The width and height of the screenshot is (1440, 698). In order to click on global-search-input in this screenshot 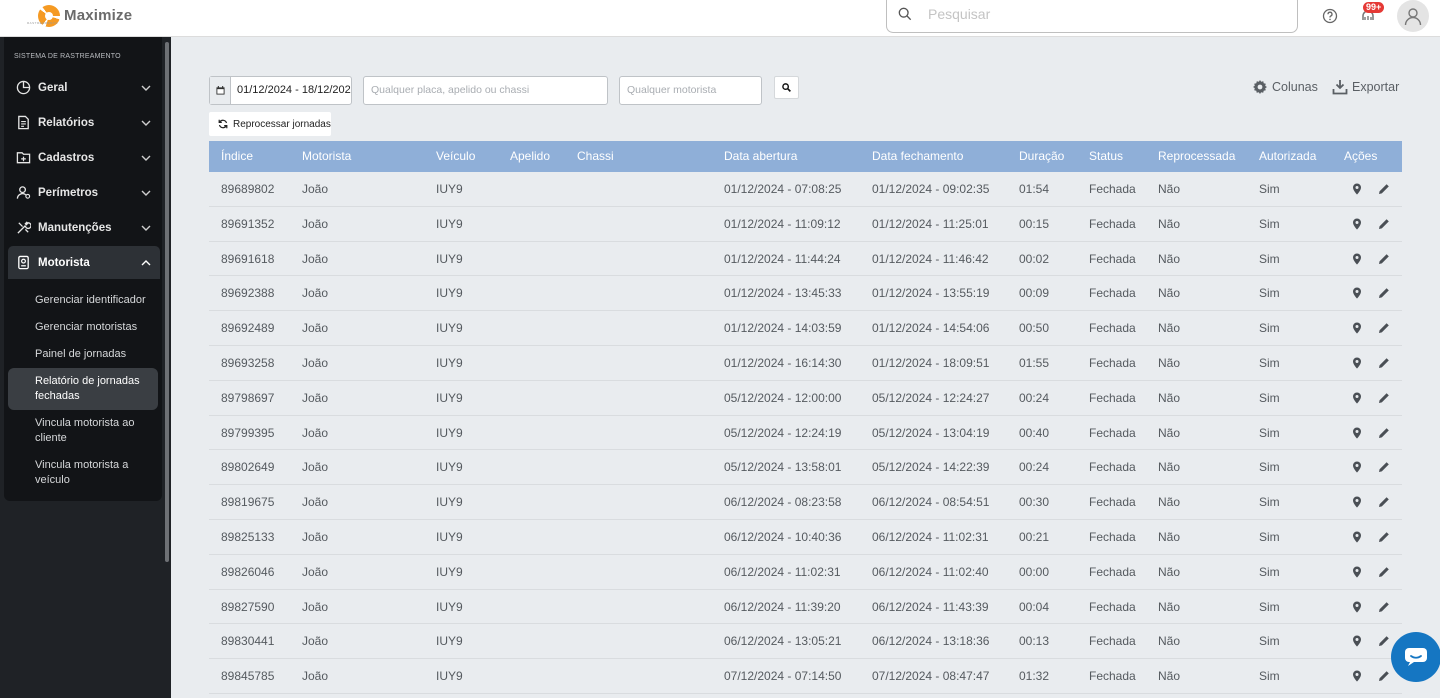, I will do `click(1098, 13)`.